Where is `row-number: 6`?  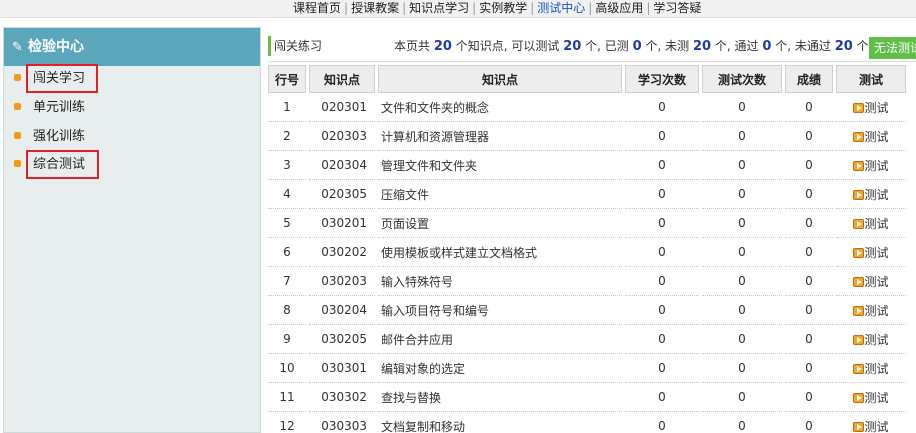 row-number: 6 is located at coordinates (287, 252).